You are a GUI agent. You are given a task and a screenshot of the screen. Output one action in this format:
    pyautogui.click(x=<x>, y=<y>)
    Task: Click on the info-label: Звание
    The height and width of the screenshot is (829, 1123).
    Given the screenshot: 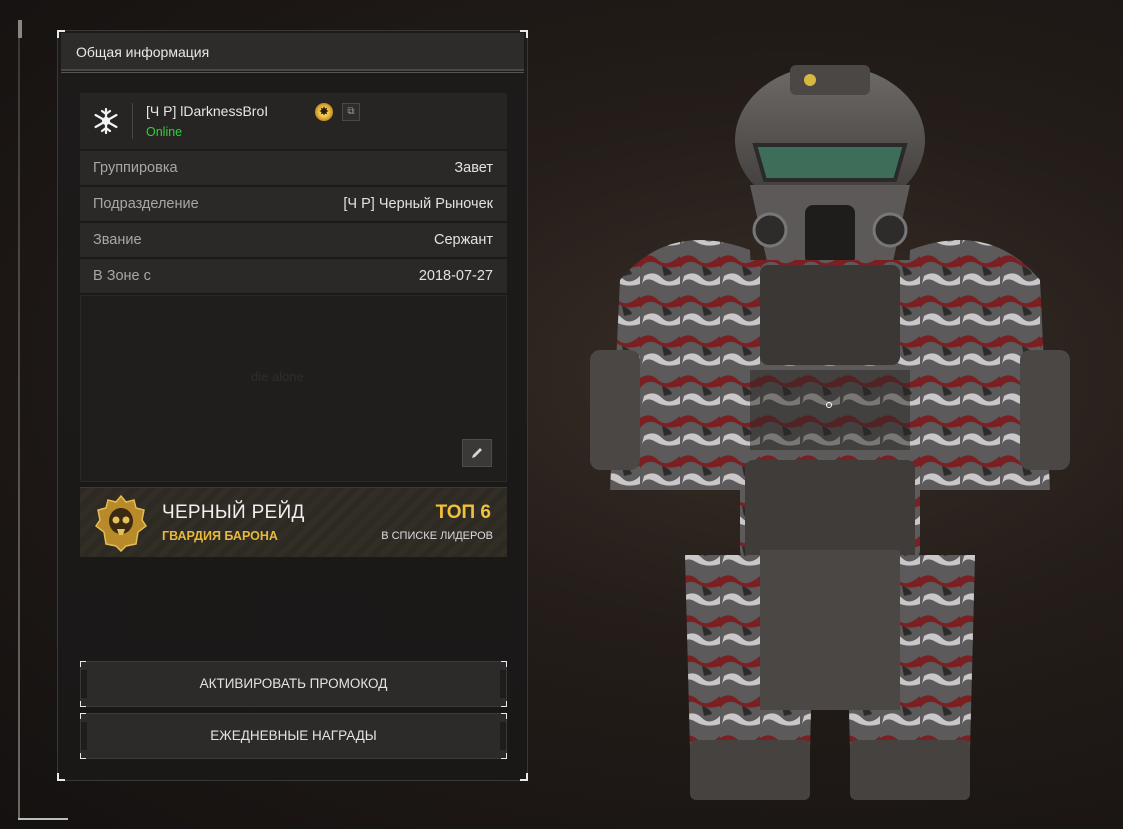 What is the action you would take?
    pyautogui.click(x=117, y=240)
    